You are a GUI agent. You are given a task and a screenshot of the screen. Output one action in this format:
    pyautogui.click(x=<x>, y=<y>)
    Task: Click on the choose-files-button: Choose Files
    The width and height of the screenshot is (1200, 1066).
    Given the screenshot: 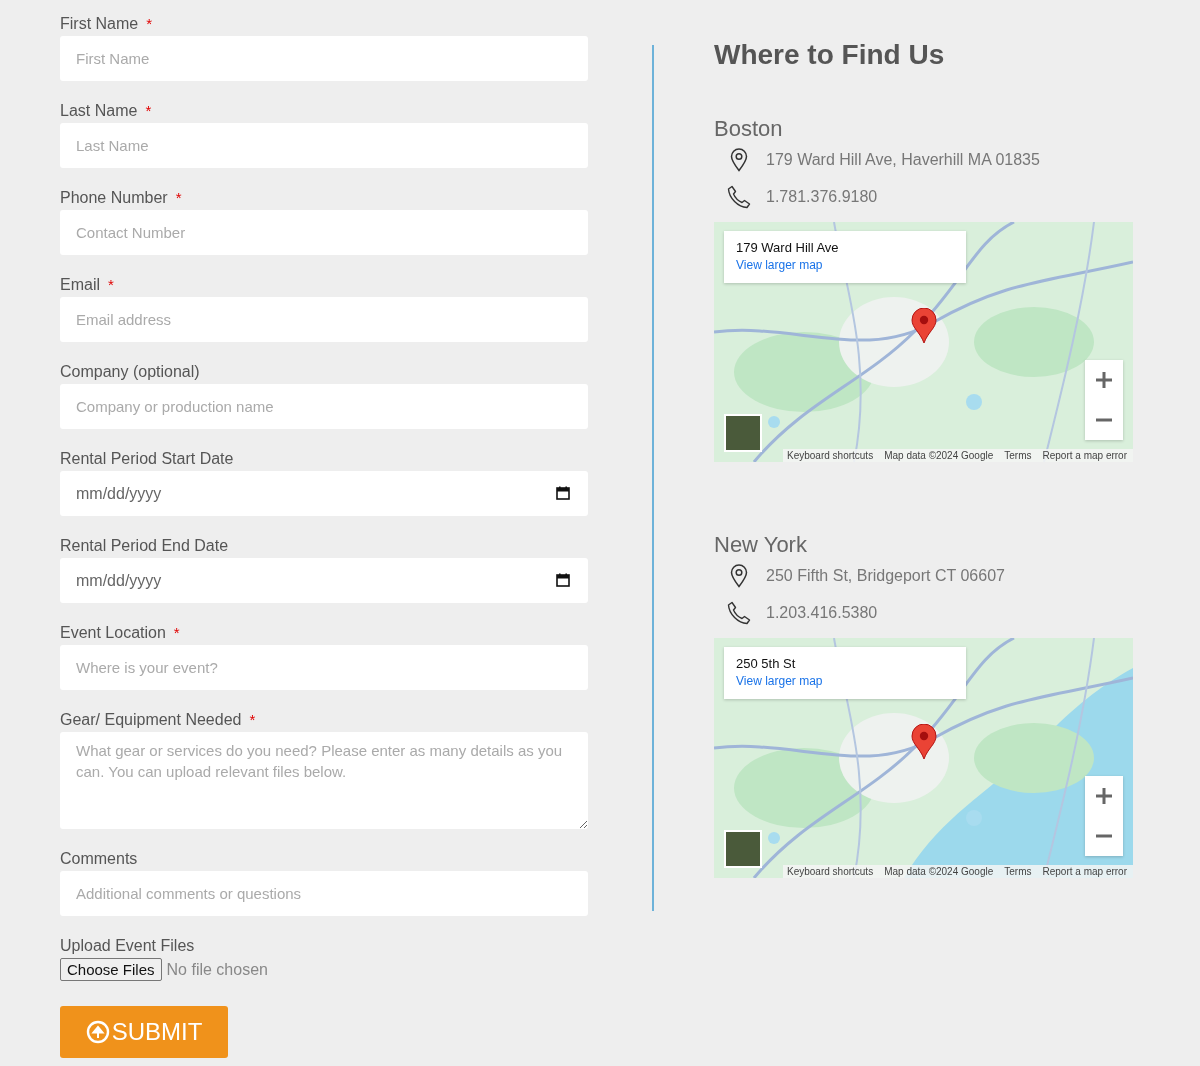 What is the action you would take?
    pyautogui.click(x=111, y=969)
    